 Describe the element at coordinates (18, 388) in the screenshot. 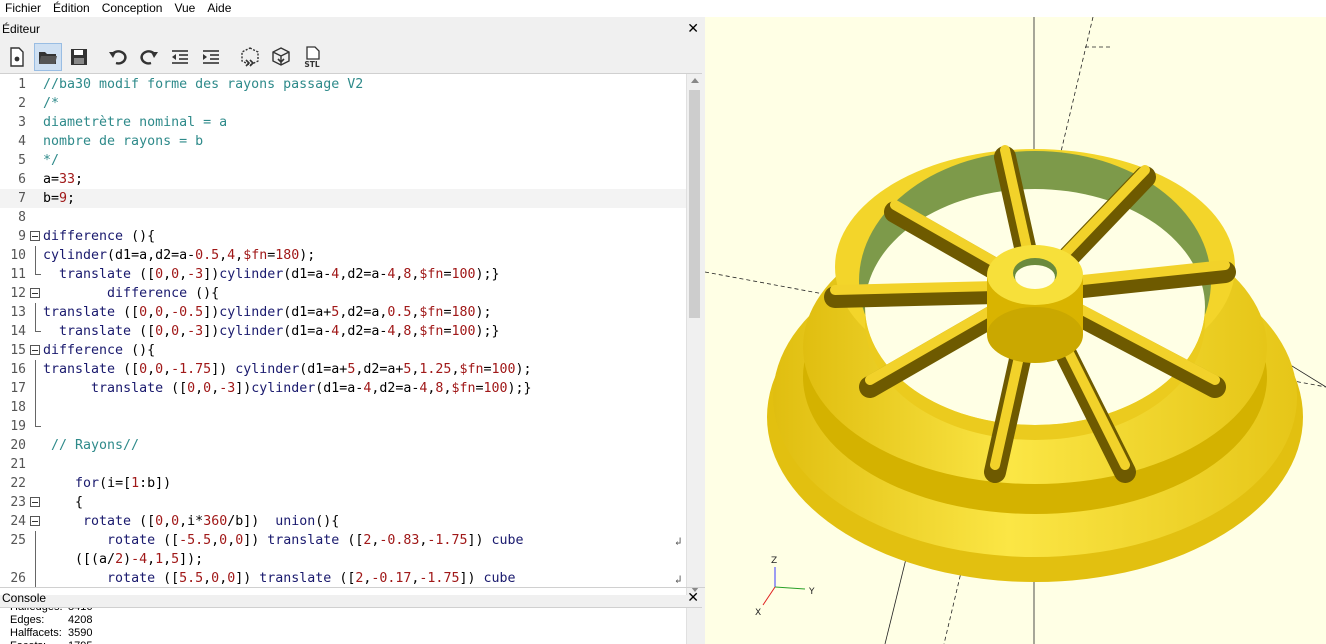

I see `line-number: 17` at that location.